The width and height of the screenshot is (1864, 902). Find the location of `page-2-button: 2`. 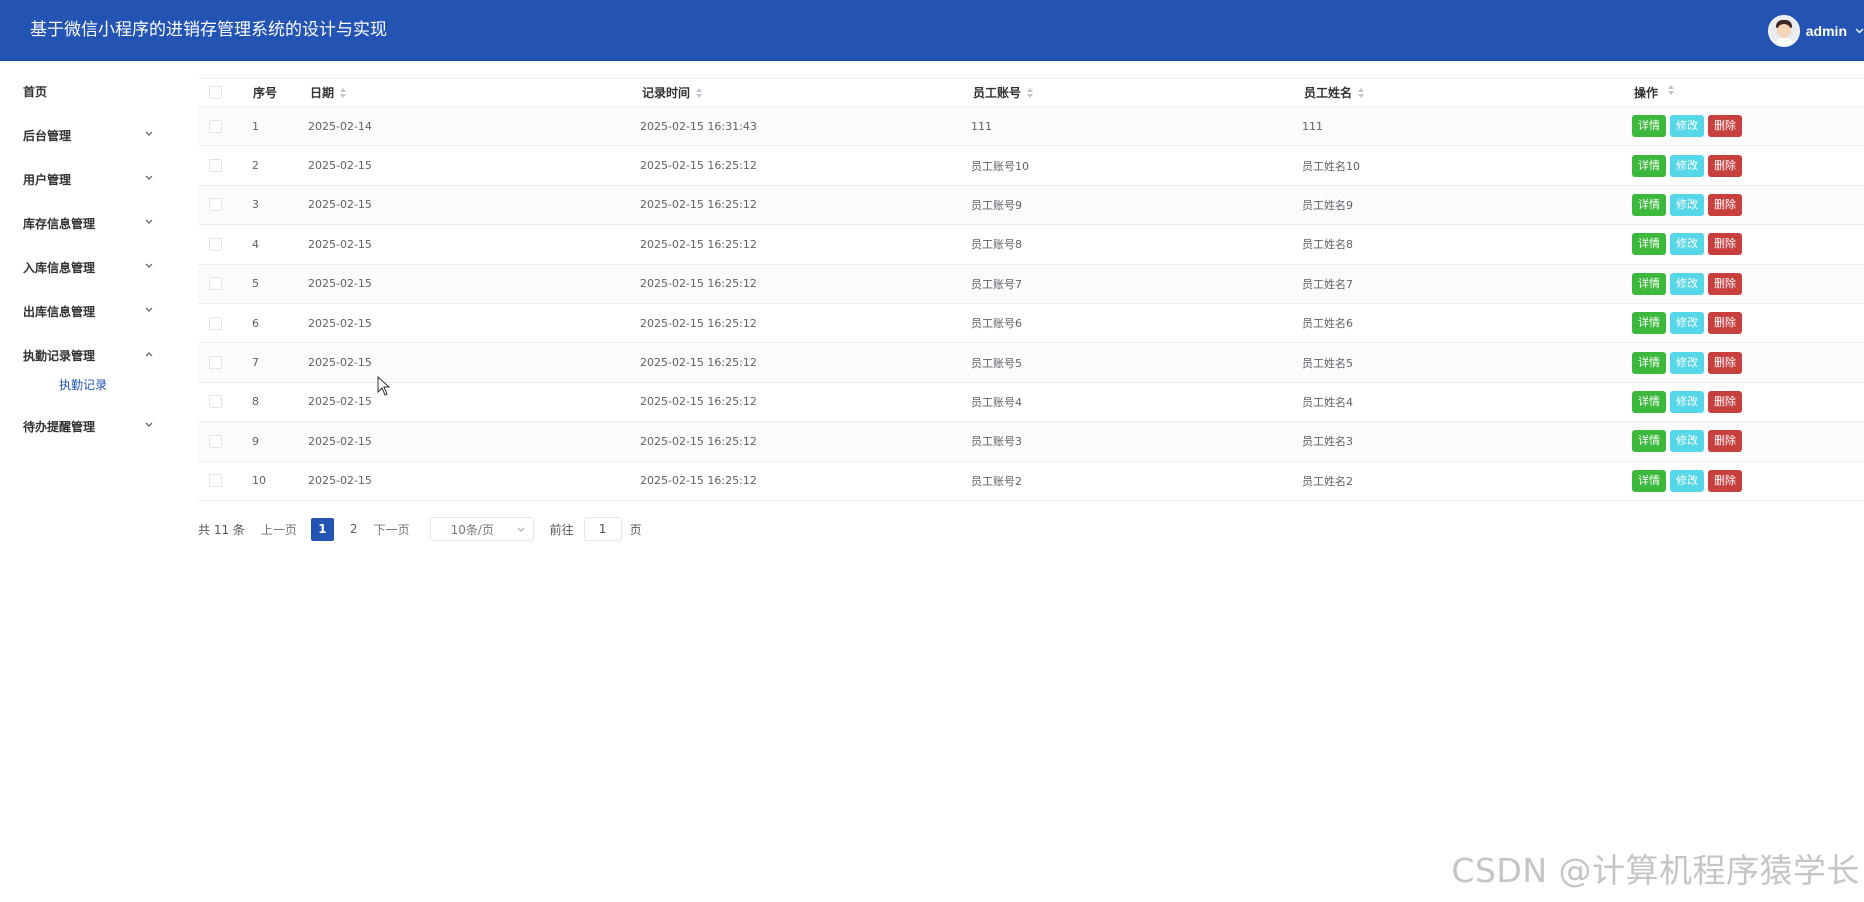

page-2-button: 2 is located at coordinates (354, 529).